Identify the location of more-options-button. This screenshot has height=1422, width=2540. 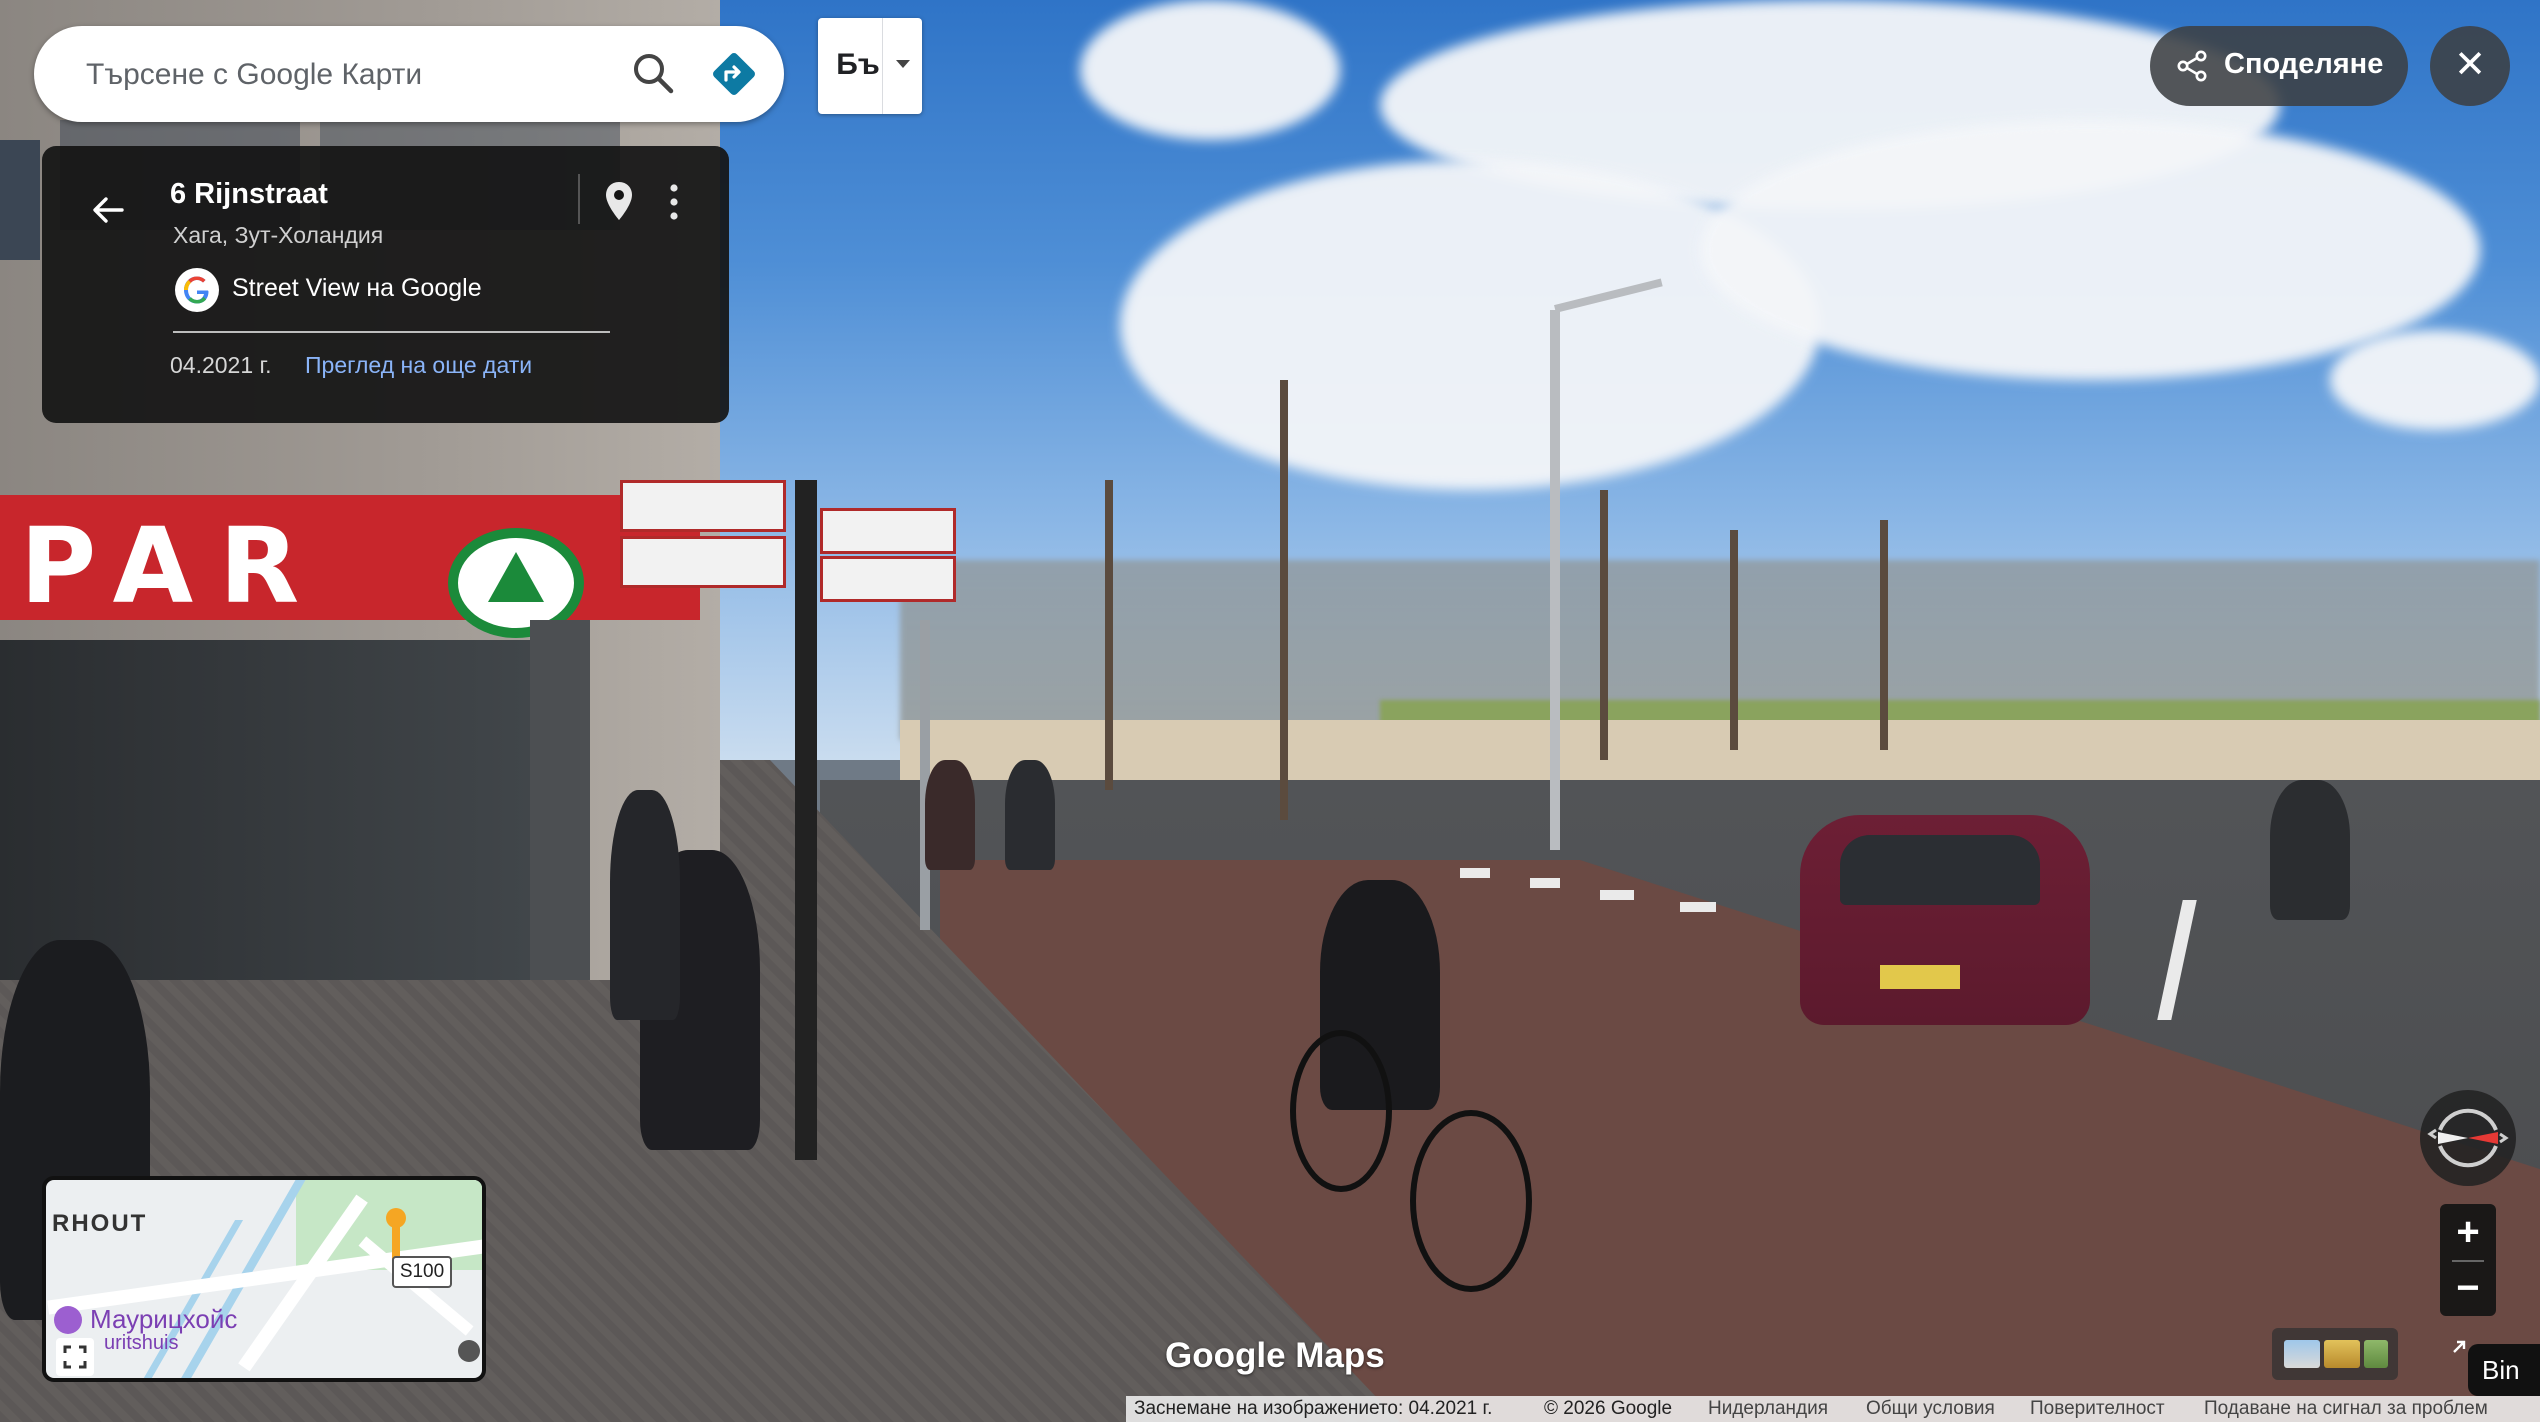
(674, 202).